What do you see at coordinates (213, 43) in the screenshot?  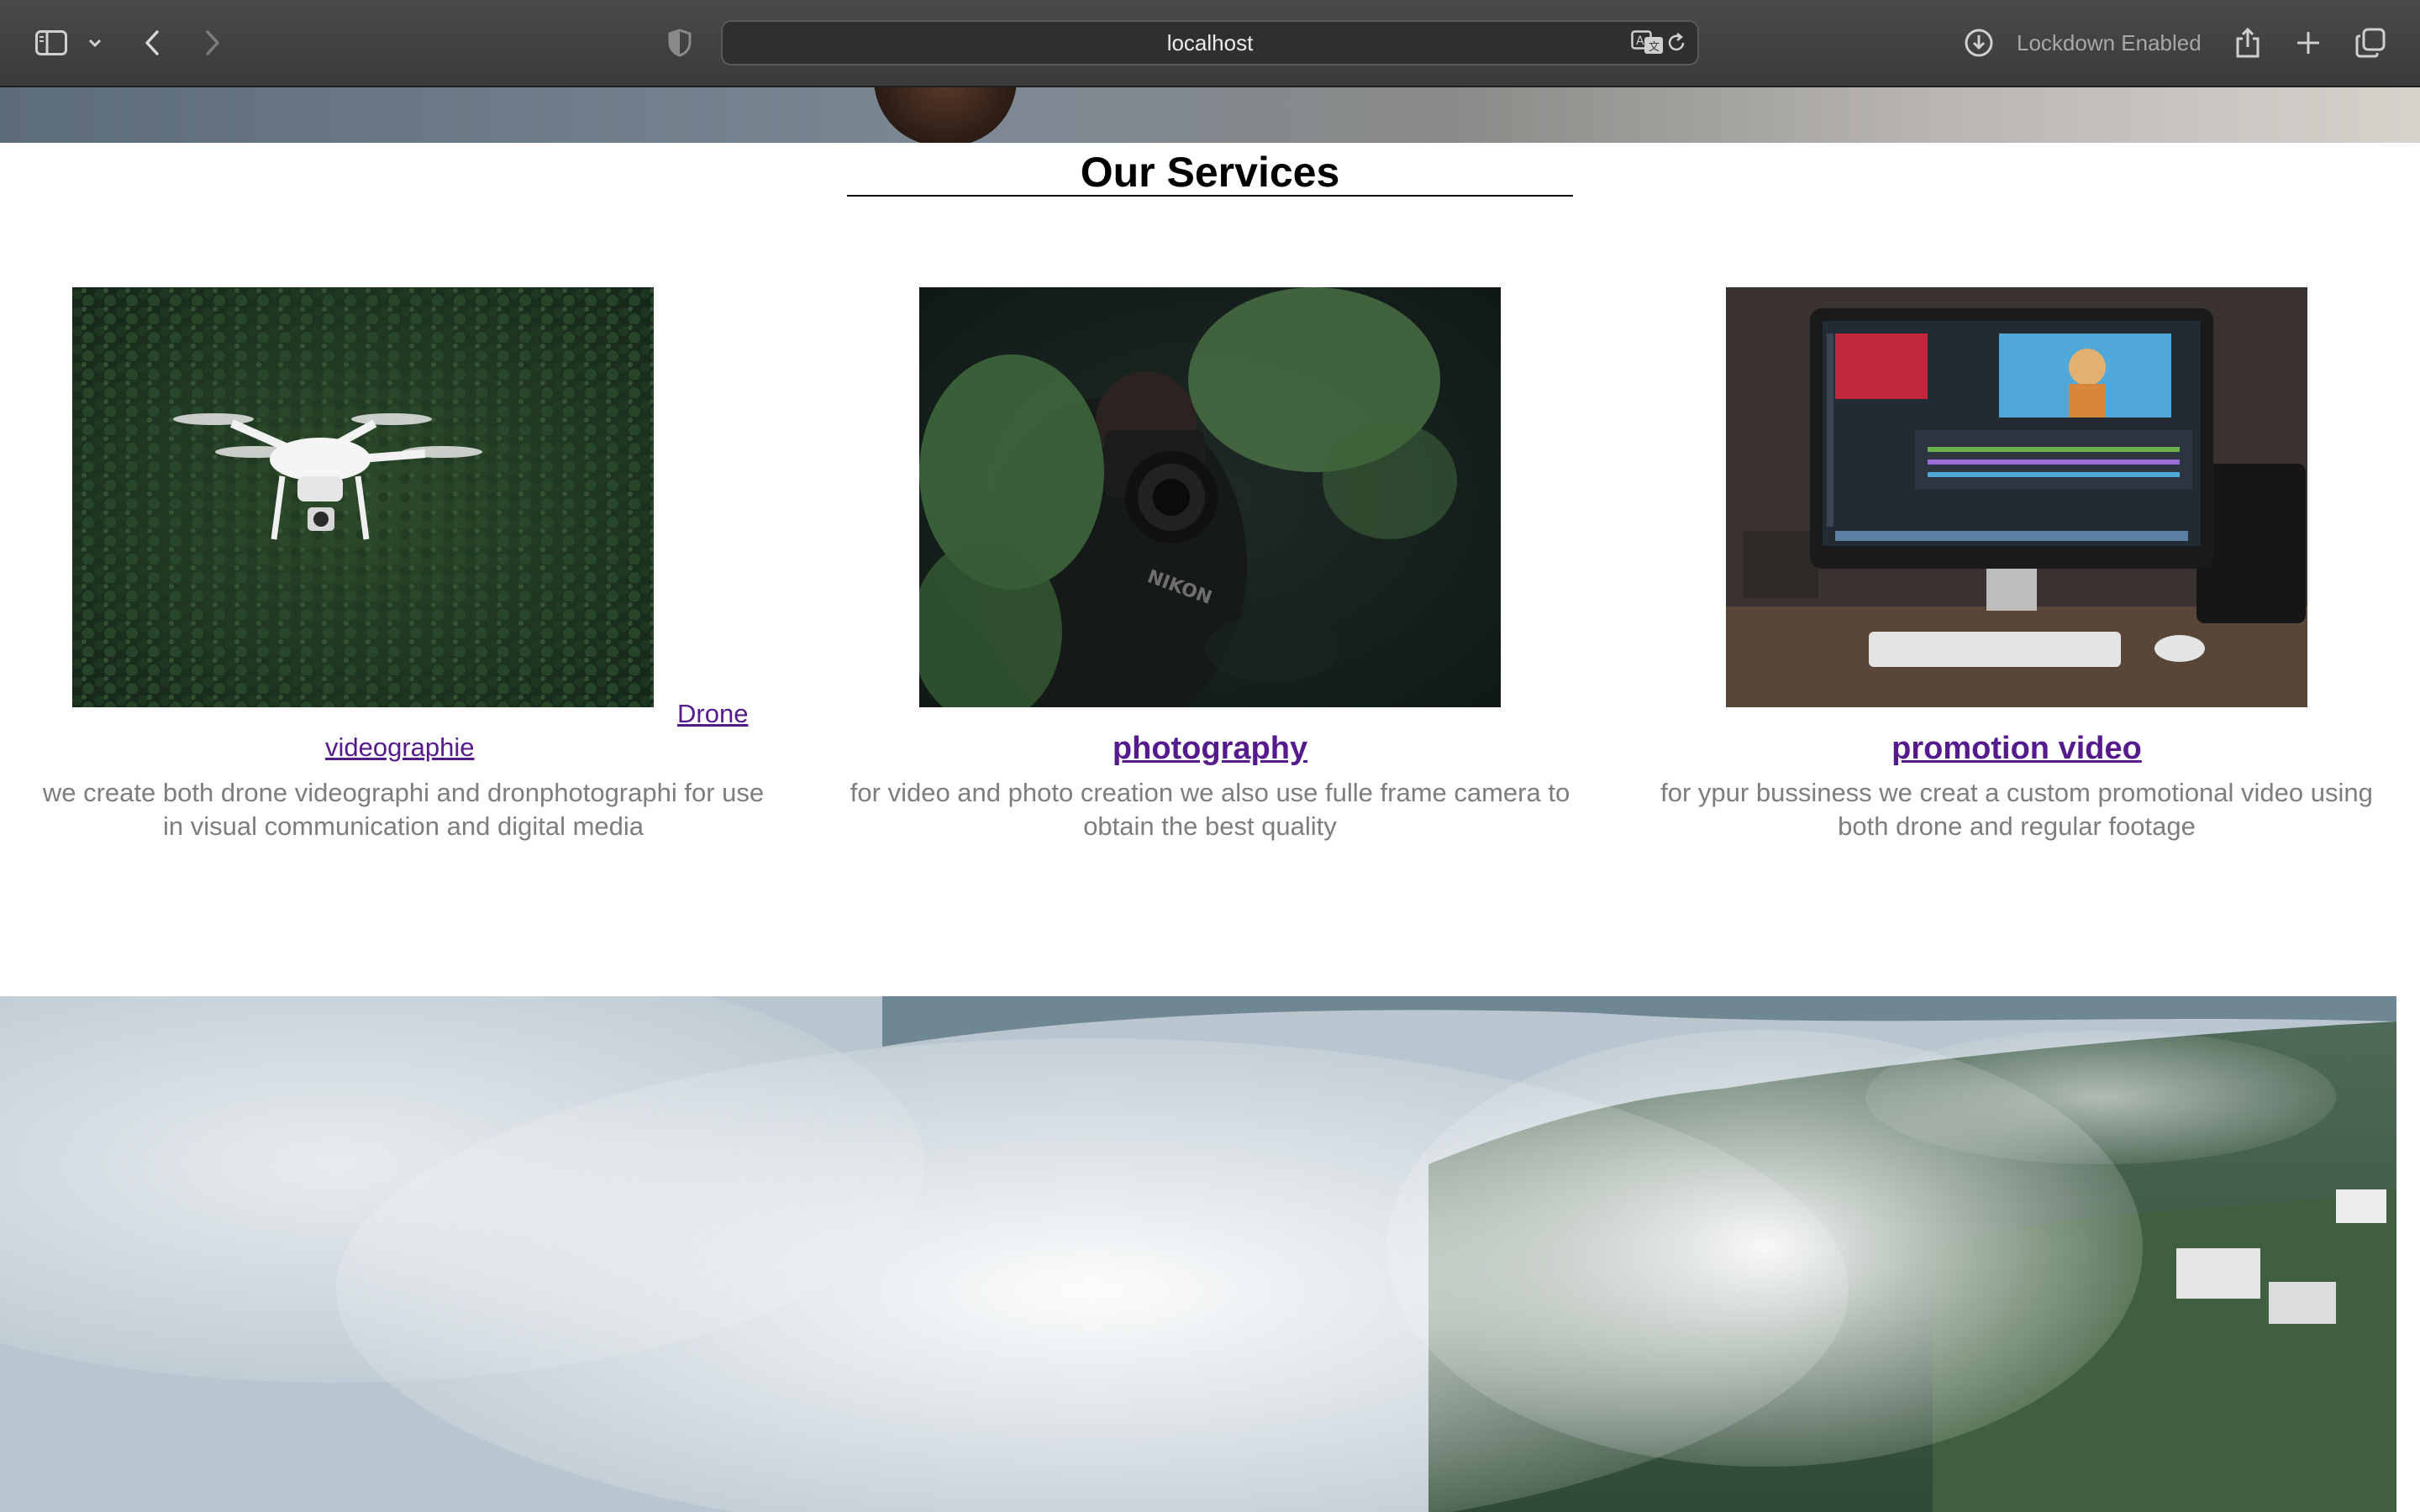 I see `chevron-right-icon` at bounding box center [213, 43].